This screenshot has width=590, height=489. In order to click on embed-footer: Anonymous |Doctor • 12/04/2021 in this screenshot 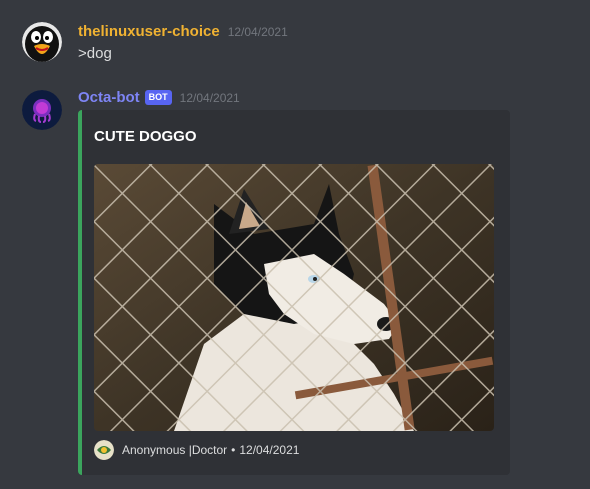, I will do `click(196, 450)`.